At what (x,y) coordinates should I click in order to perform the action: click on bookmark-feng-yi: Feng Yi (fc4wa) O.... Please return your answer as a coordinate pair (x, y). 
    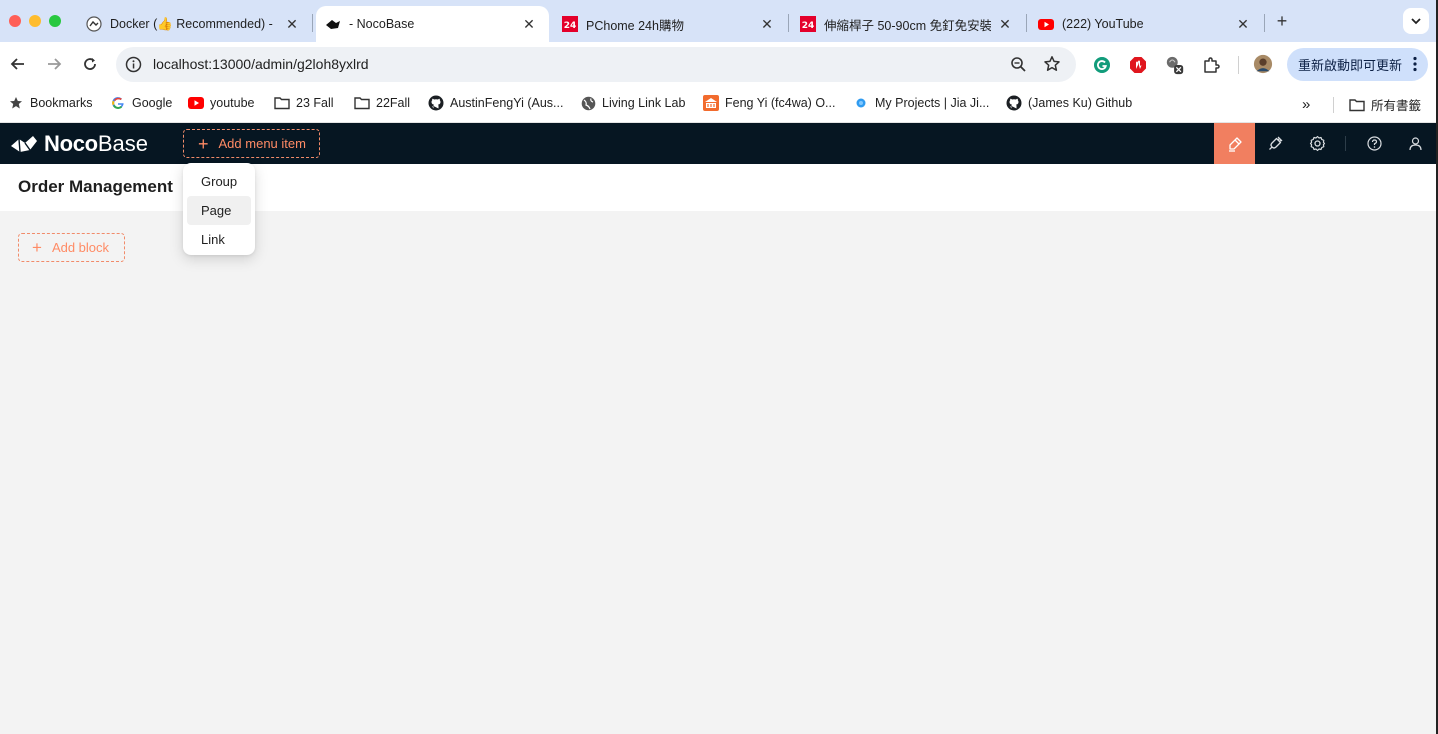
    Looking at the image, I should click on (769, 103).